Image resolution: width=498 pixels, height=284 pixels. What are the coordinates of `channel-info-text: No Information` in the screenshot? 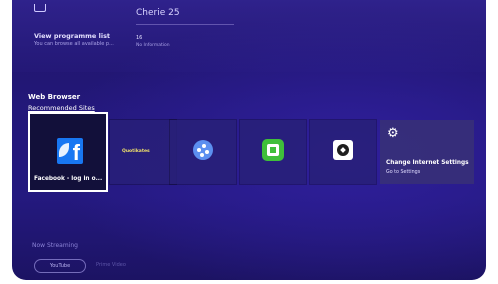 It's located at (153, 45).